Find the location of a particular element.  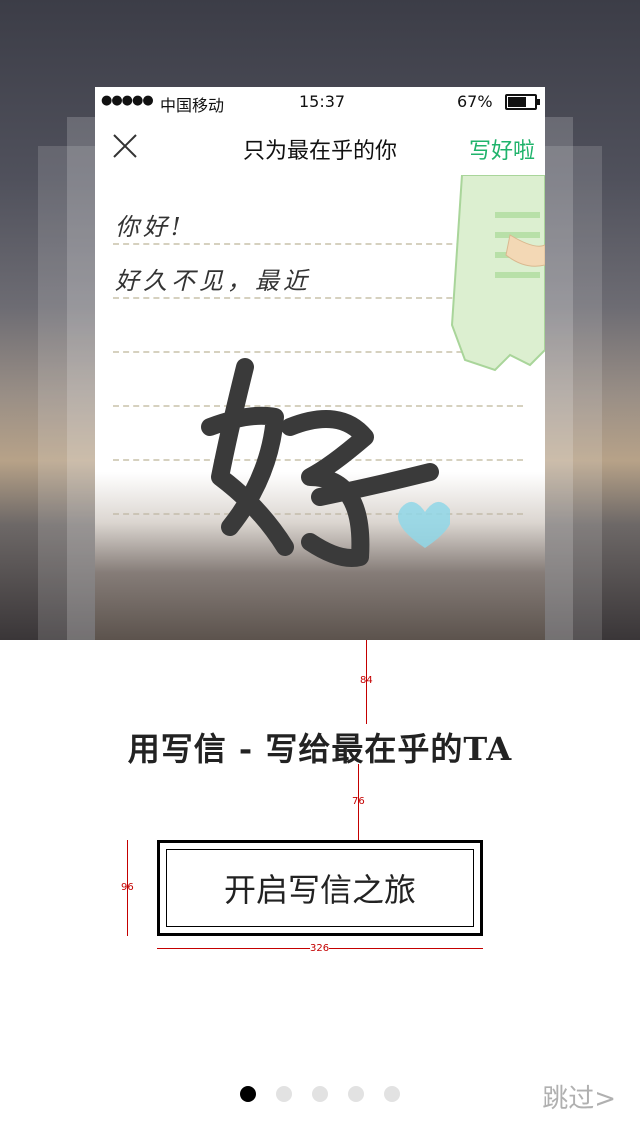

dimension-label: 76 is located at coordinates (358, 801).